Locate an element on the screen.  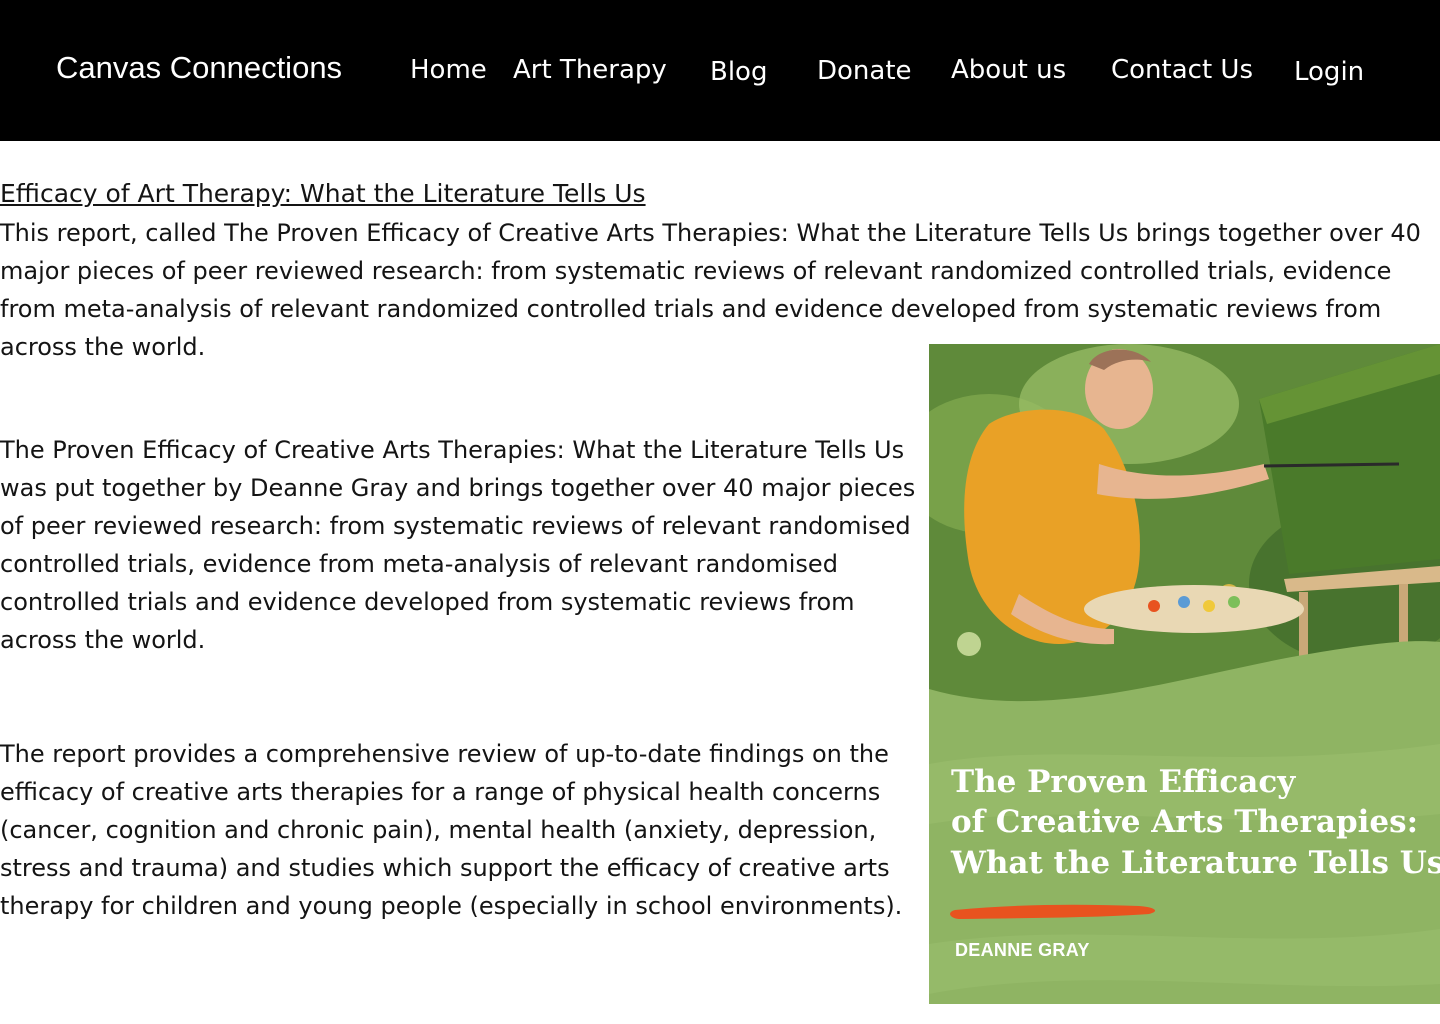
book-cover-title-line: The Proven Efficacy is located at coordinates (1123, 782).